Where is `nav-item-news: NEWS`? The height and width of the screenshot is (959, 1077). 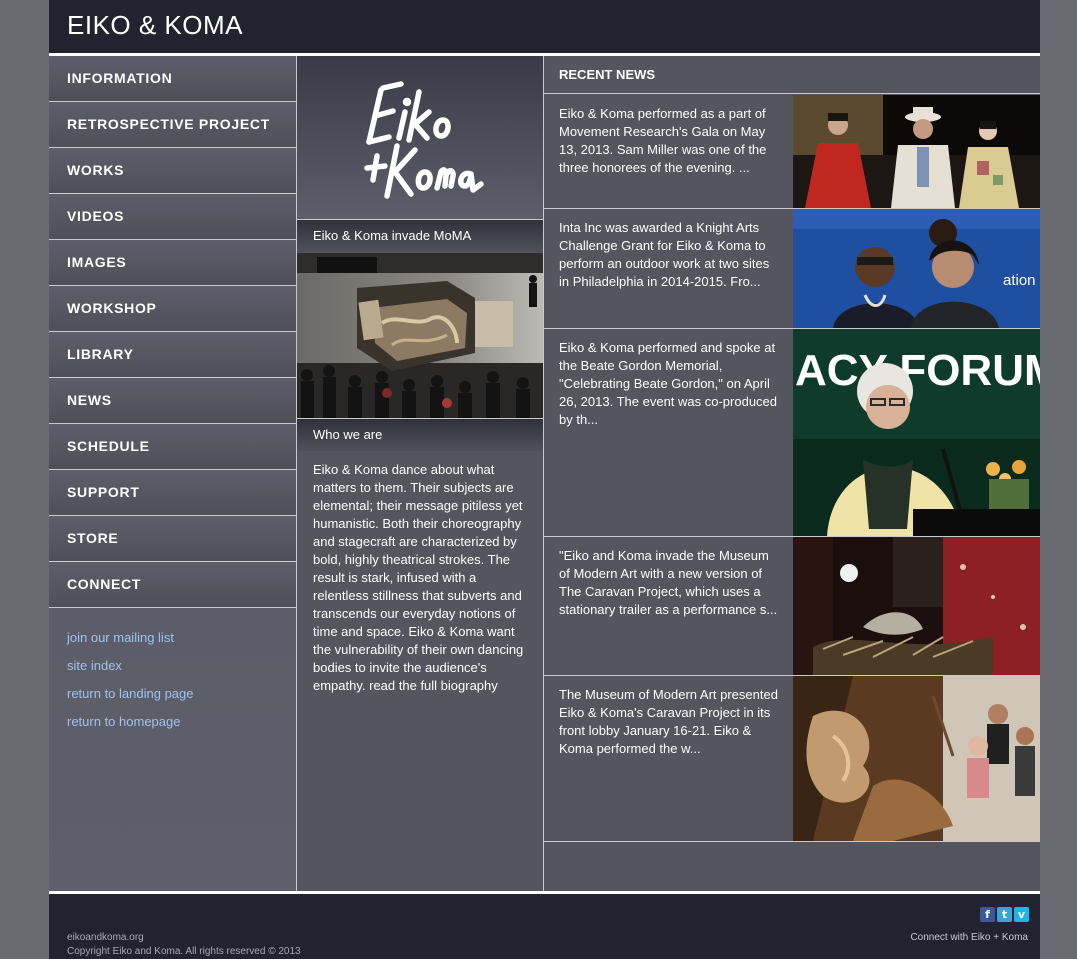
nav-item-news: NEWS is located at coordinates (172, 401).